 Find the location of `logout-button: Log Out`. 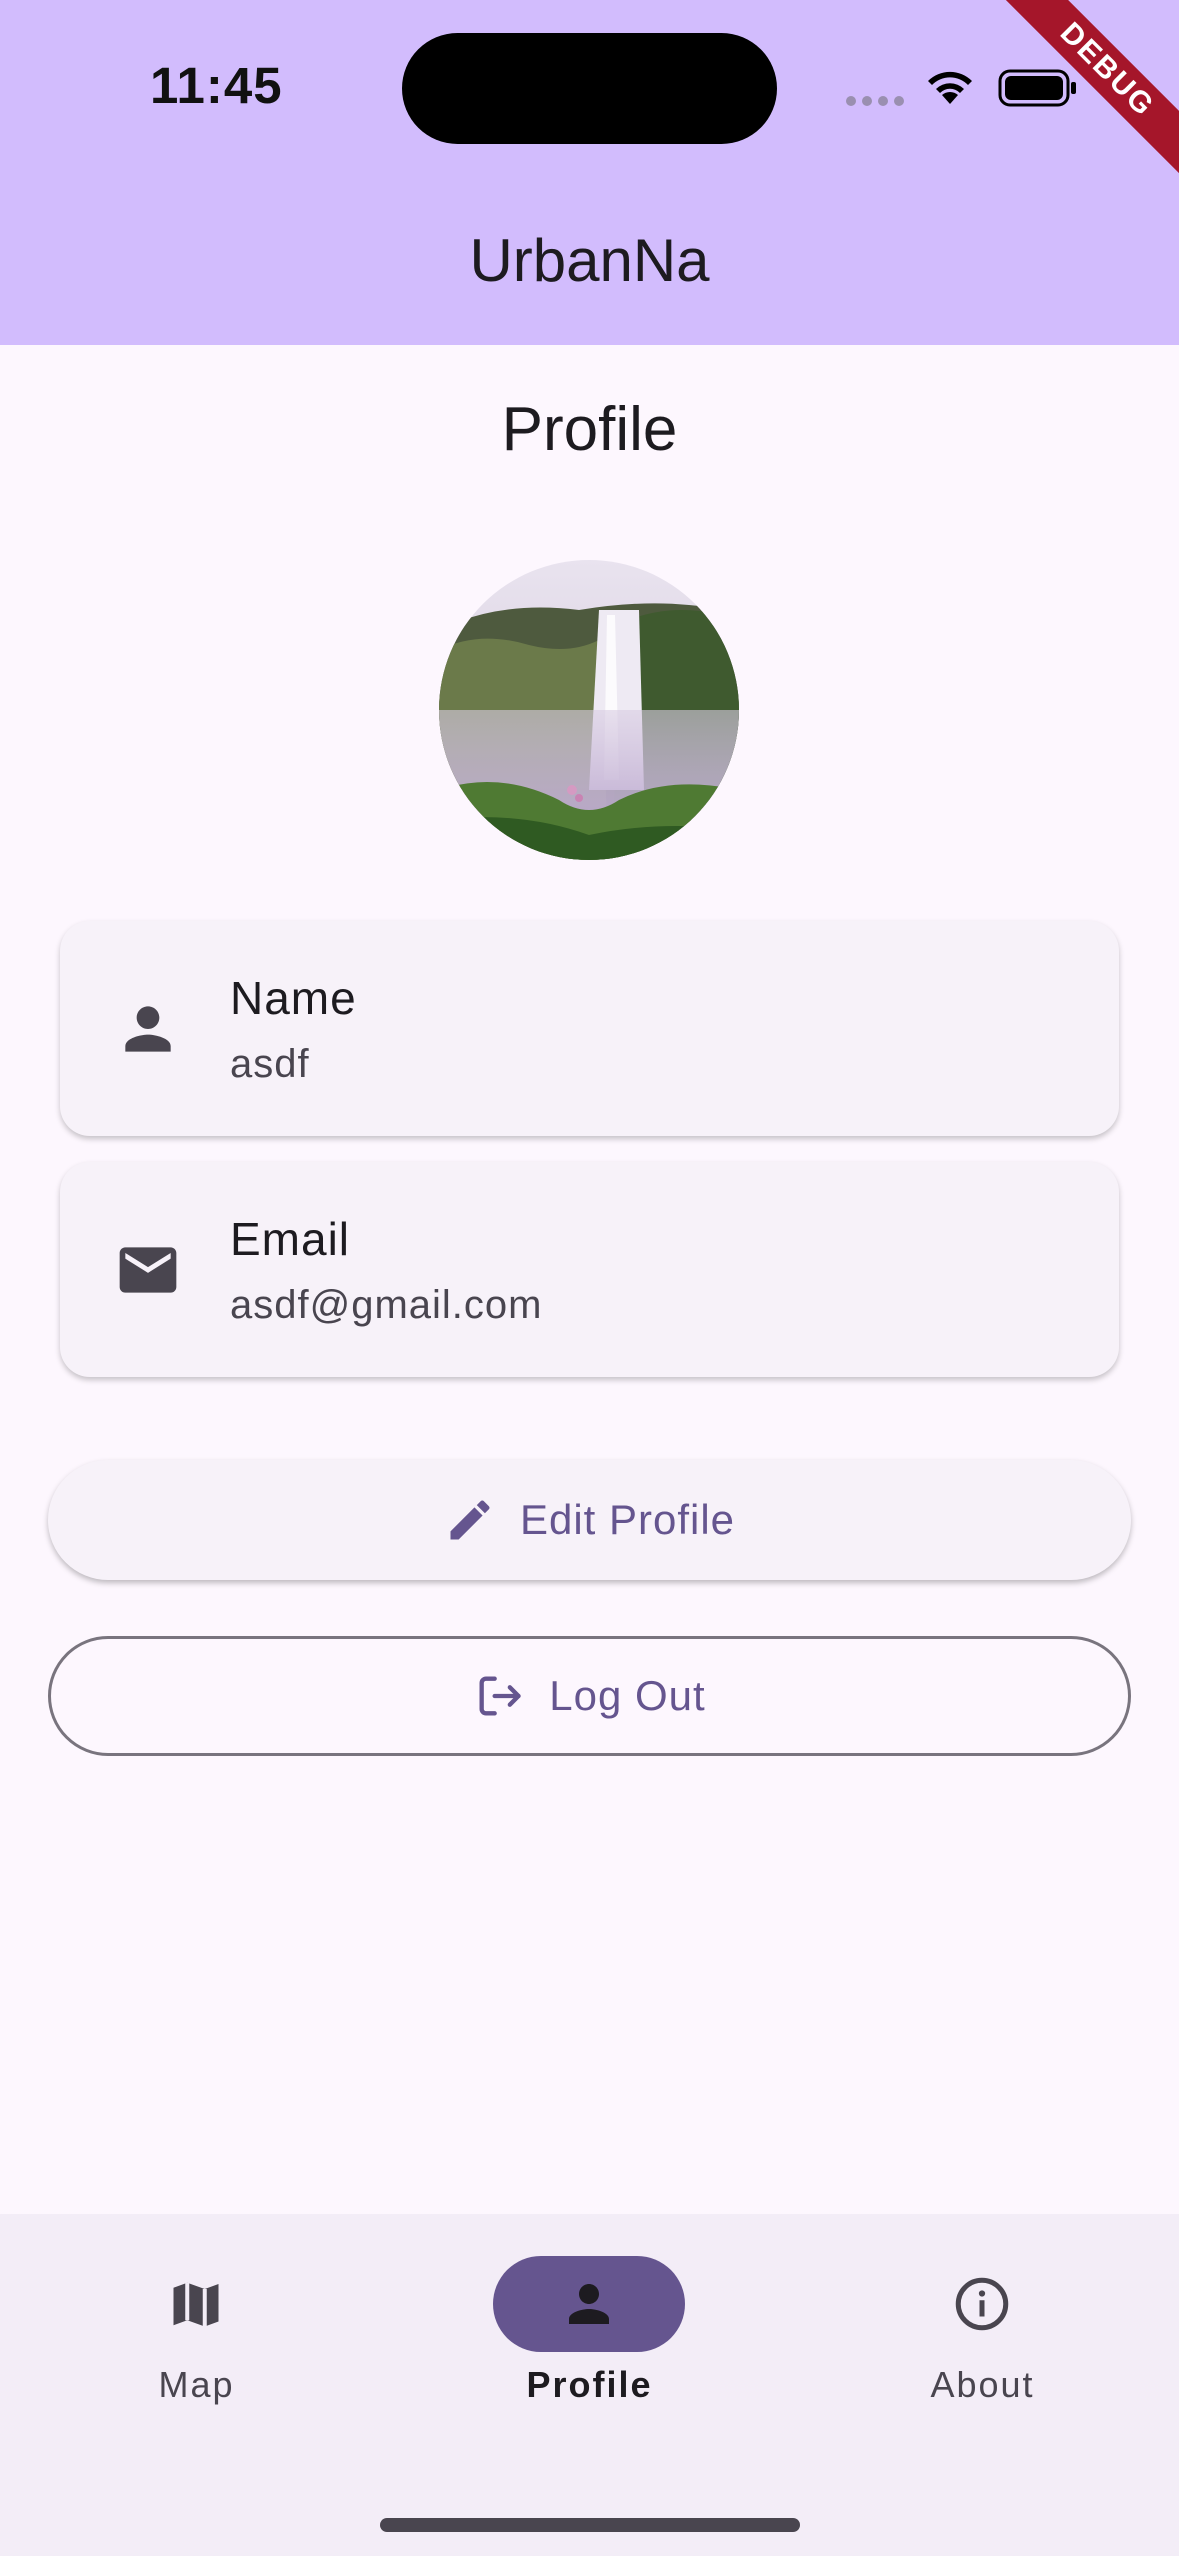

logout-button: Log Out is located at coordinates (589, 1696).